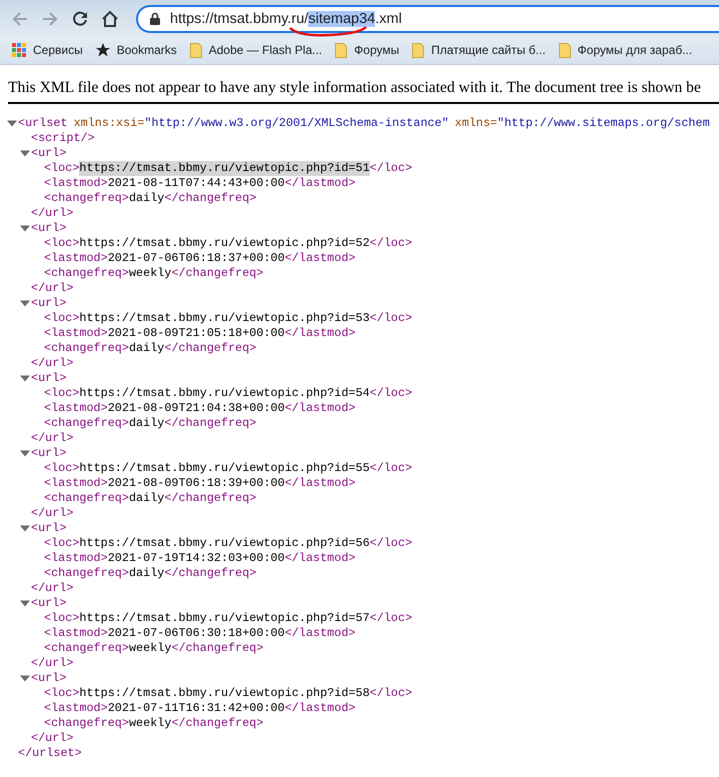 The image size is (719, 777). What do you see at coordinates (50, 19) in the screenshot?
I see `forward-arrow-icon` at bounding box center [50, 19].